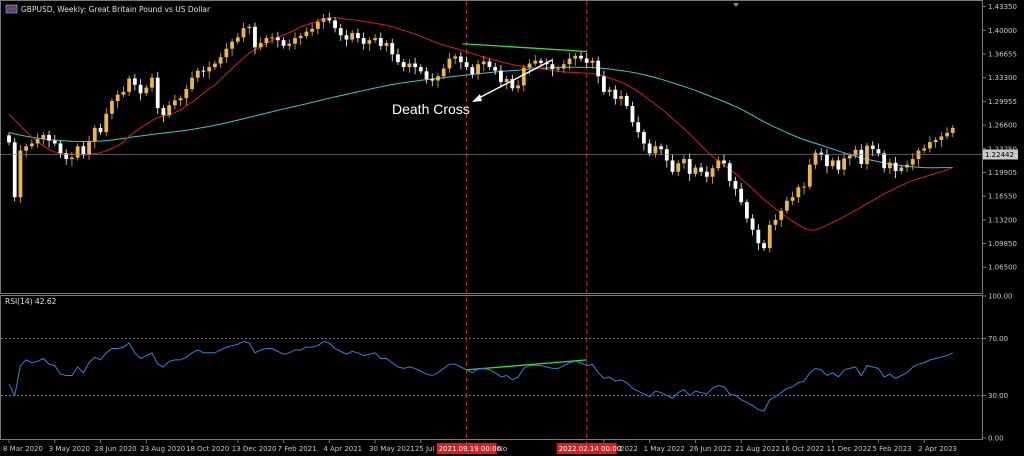 Image resolution: width=1024 pixels, height=456 pixels. What do you see at coordinates (1002, 268) in the screenshot?
I see `y-tick-label: 1.06500` at bounding box center [1002, 268].